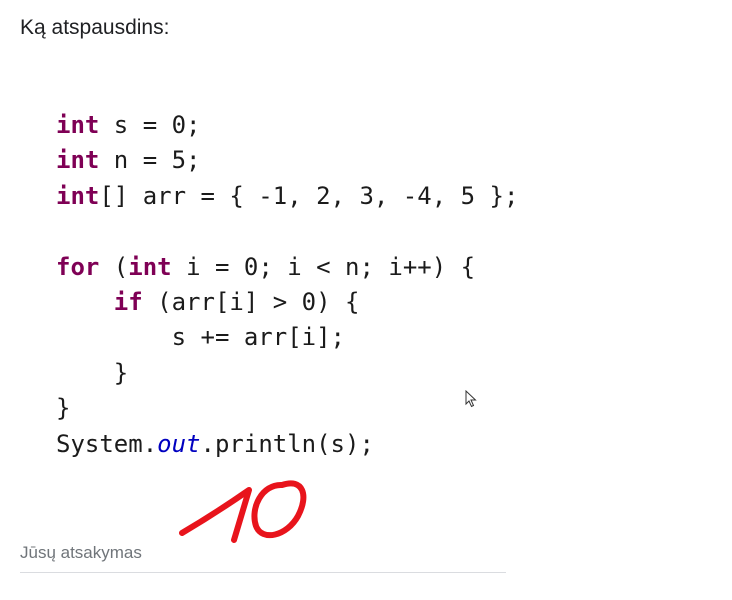 The height and width of the screenshot is (600, 732). What do you see at coordinates (471, 399) in the screenshot?
I see `mouse-pointer-icon` at bounding box center [471, 399].